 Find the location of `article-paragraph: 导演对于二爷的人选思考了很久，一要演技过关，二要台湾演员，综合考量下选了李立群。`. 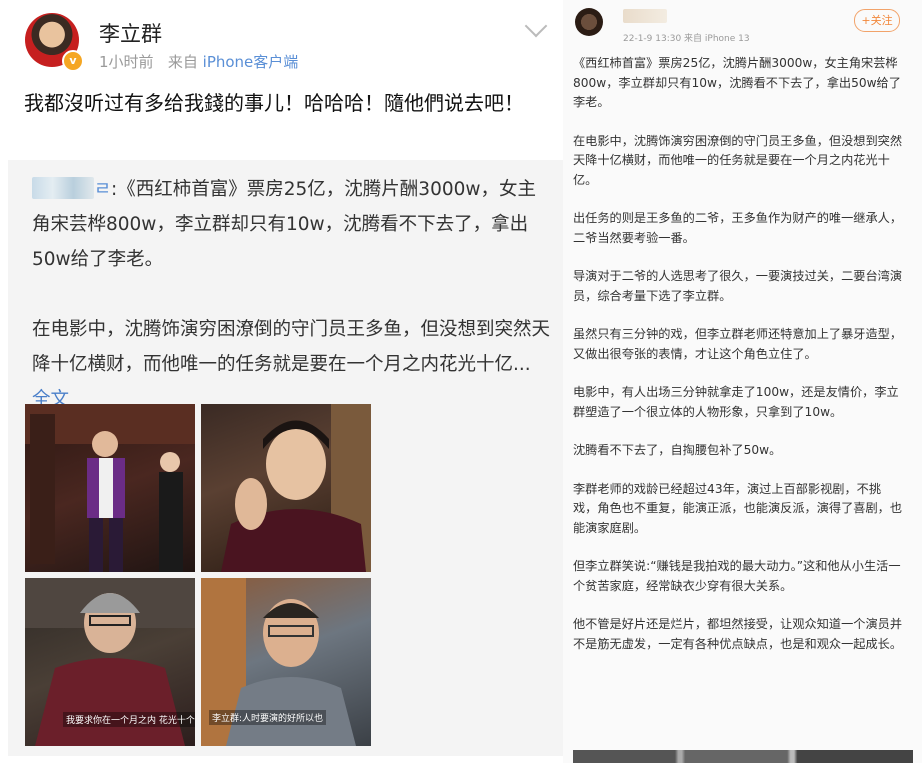

article-paragraph: 导演对于二爷的人选思考了很久，一要演技过关，二要台湾演员，综合考量下选了李立群。 is located at coordinates (738, 286).